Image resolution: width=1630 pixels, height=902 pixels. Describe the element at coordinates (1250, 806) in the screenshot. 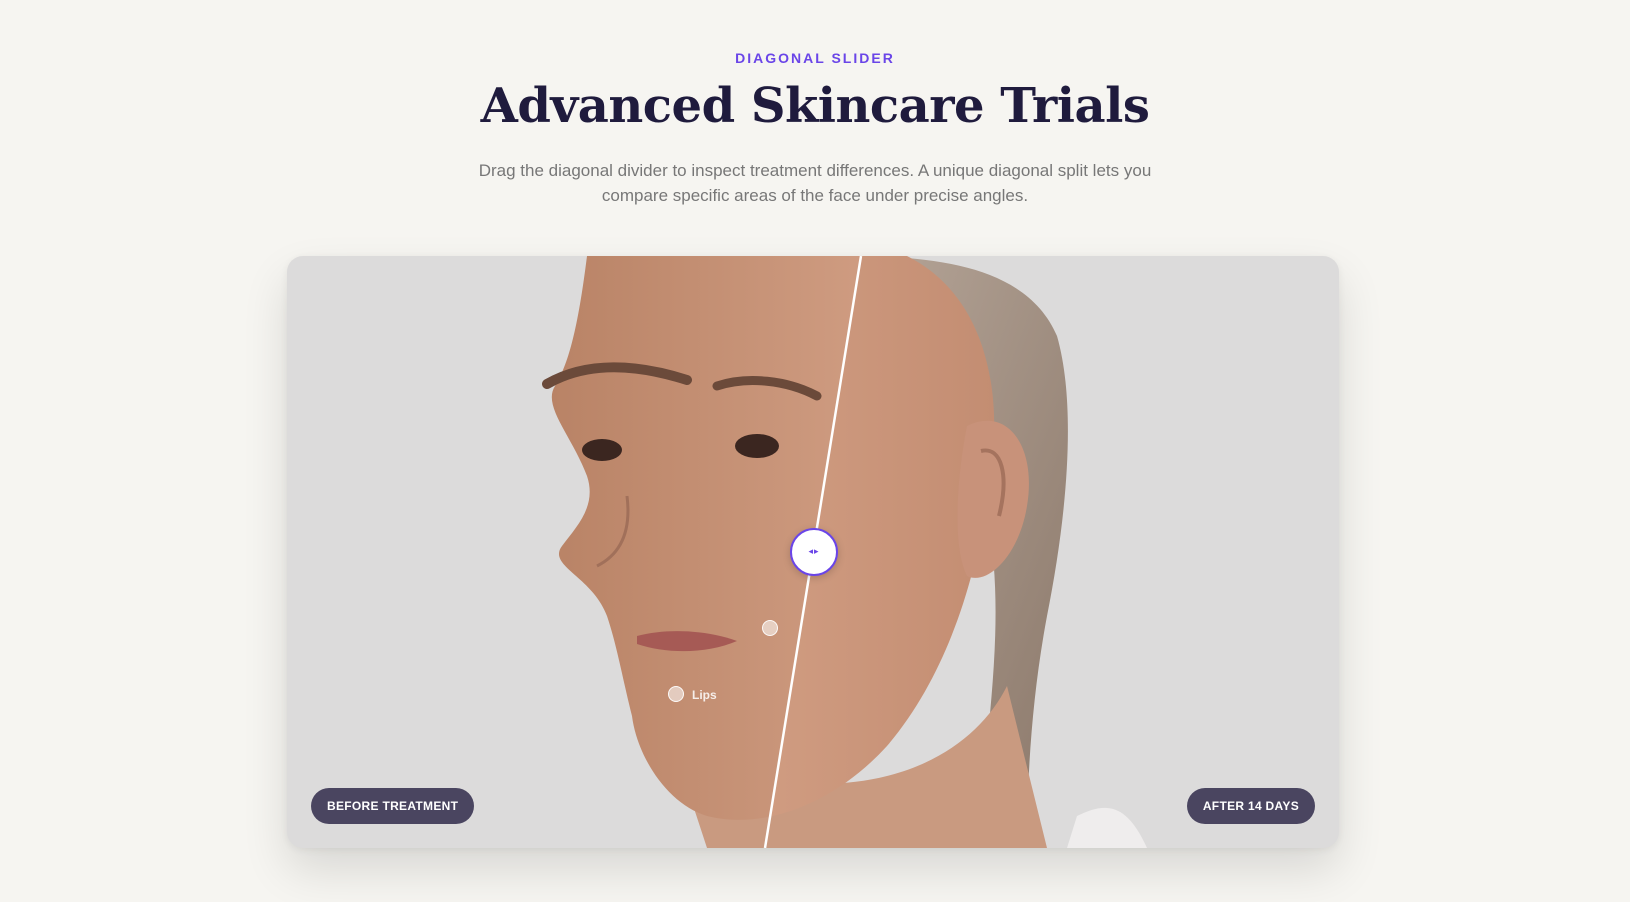

I see `after-14-days-badge: AFTER 14 DAYS` at that location.